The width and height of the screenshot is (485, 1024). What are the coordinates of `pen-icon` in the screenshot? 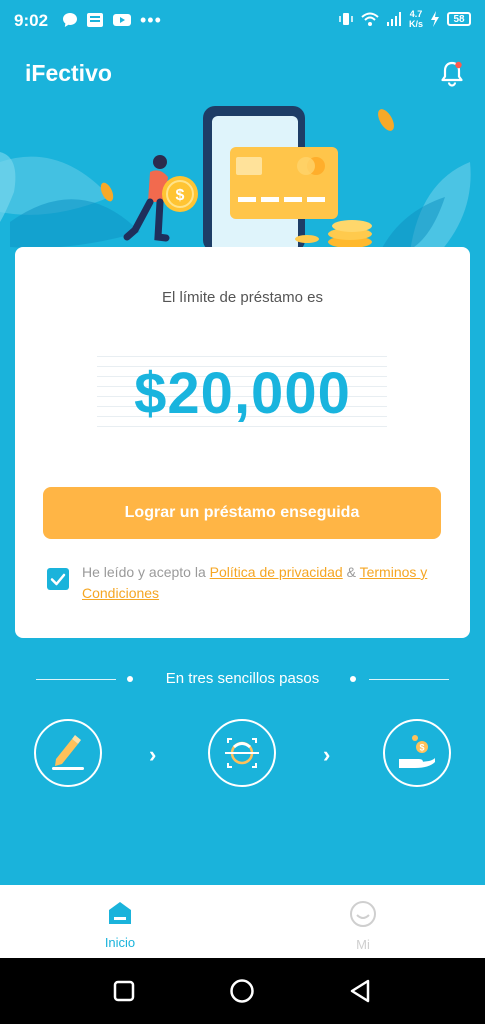 It's located at (68, 752).